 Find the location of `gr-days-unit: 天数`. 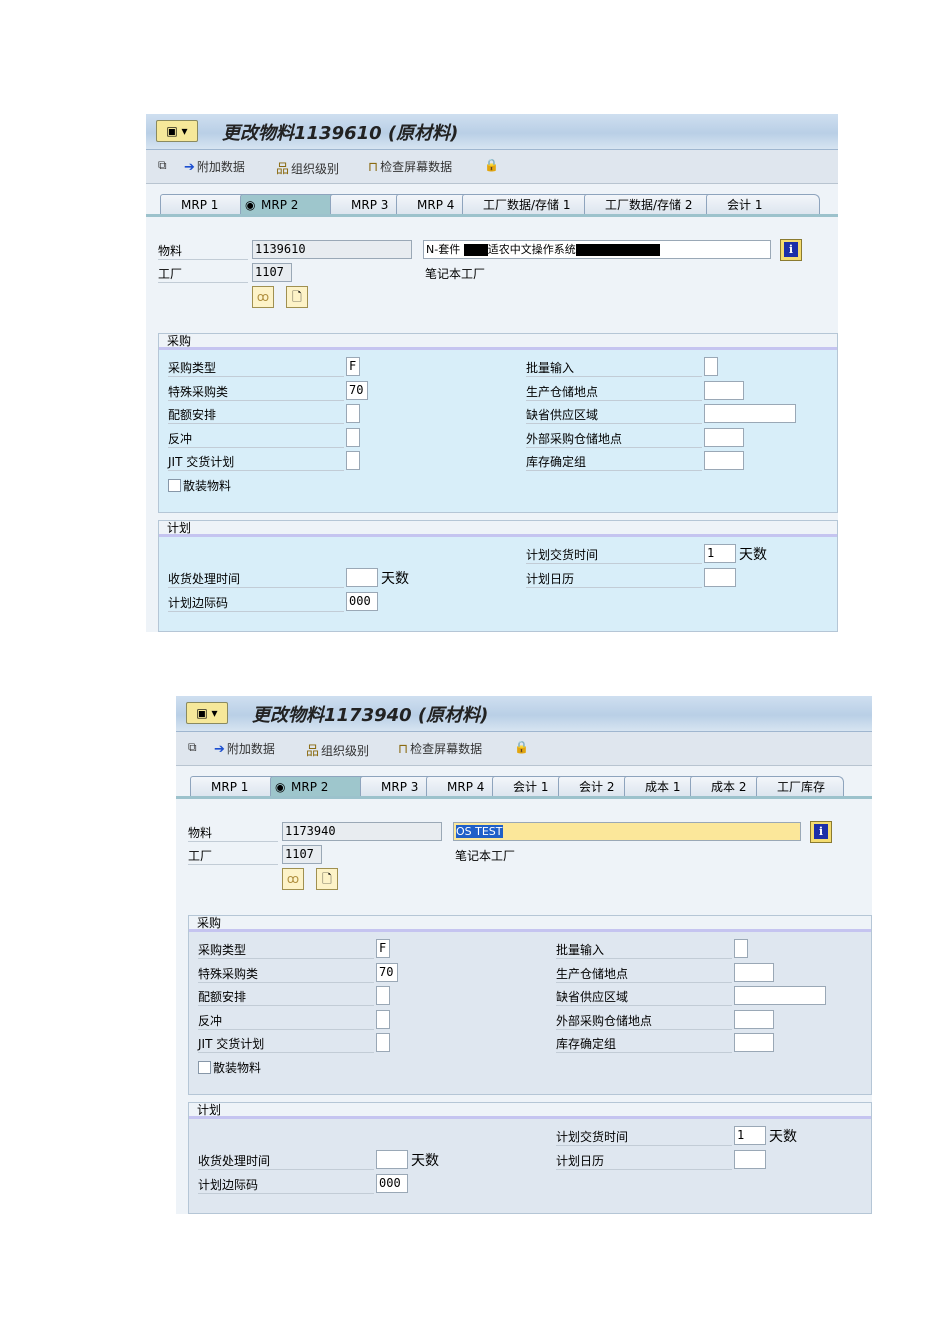

gr-days-unit: 天数 is located at coordinates (395, 579).